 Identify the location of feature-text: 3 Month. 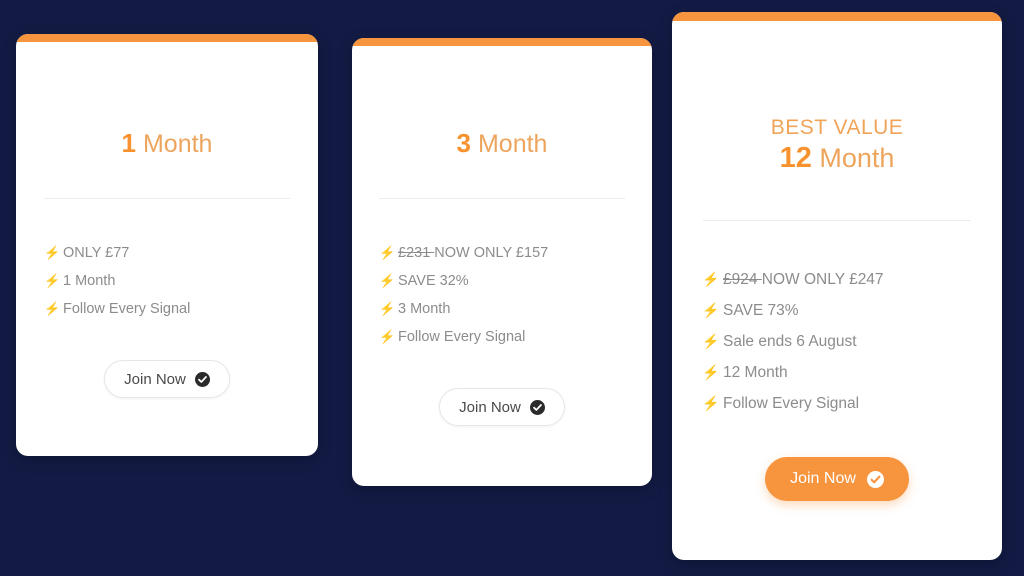
(424, 309).